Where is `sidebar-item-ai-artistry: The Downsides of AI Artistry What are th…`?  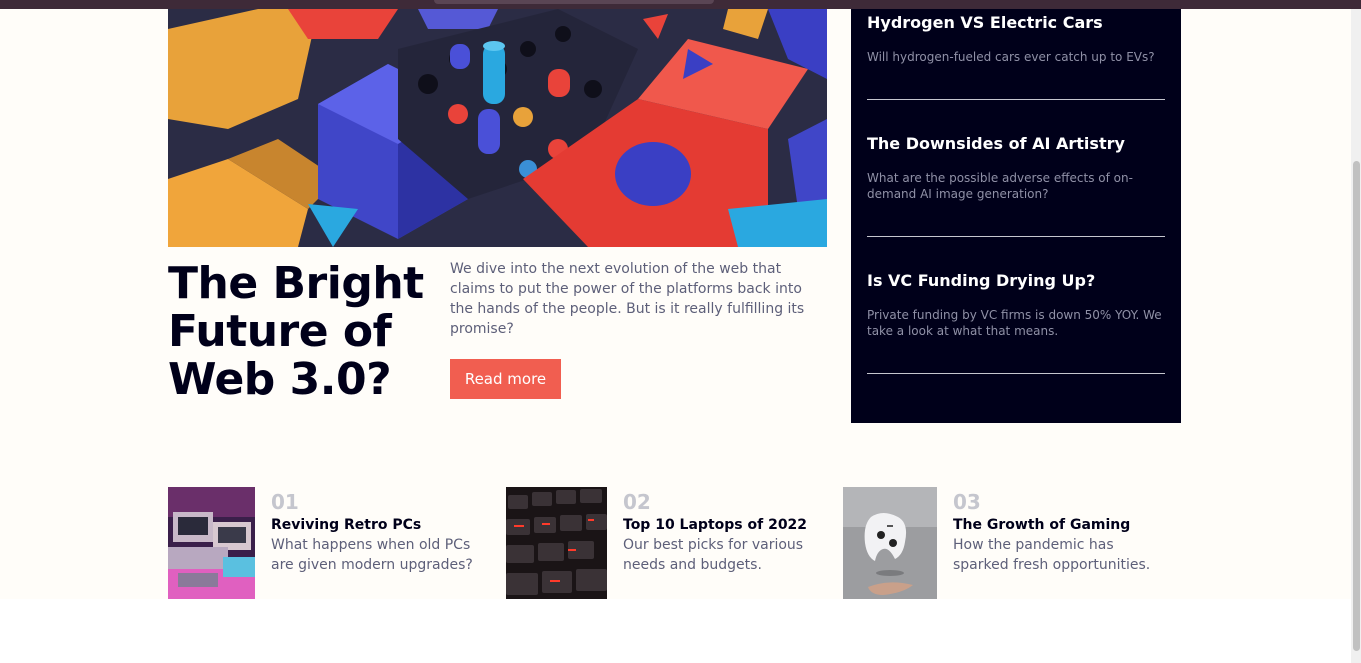 sidebar-item-ai-artistry: The Downsides of AI Artistry What are th… is located at coordinates (1016, 168).